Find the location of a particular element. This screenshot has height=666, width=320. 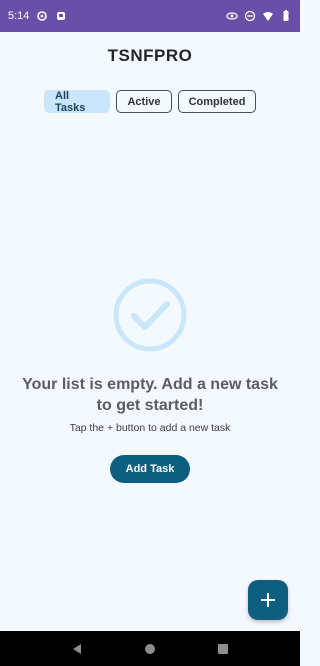

notification-app-icon is located at coordinates (61, 16).